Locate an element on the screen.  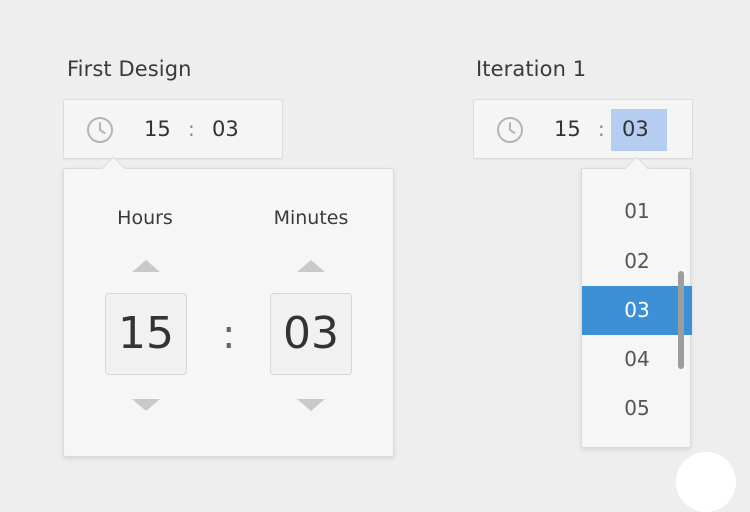
minutes-value-box: 03 is located at coordinates (311, 334).